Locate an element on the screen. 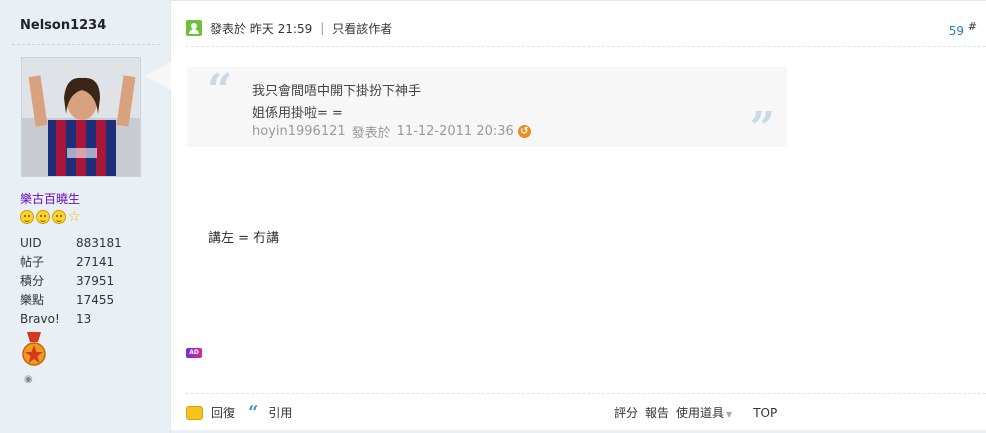  quote-date: 11-12-2011 20:36 is located at coordinates (455, 131).